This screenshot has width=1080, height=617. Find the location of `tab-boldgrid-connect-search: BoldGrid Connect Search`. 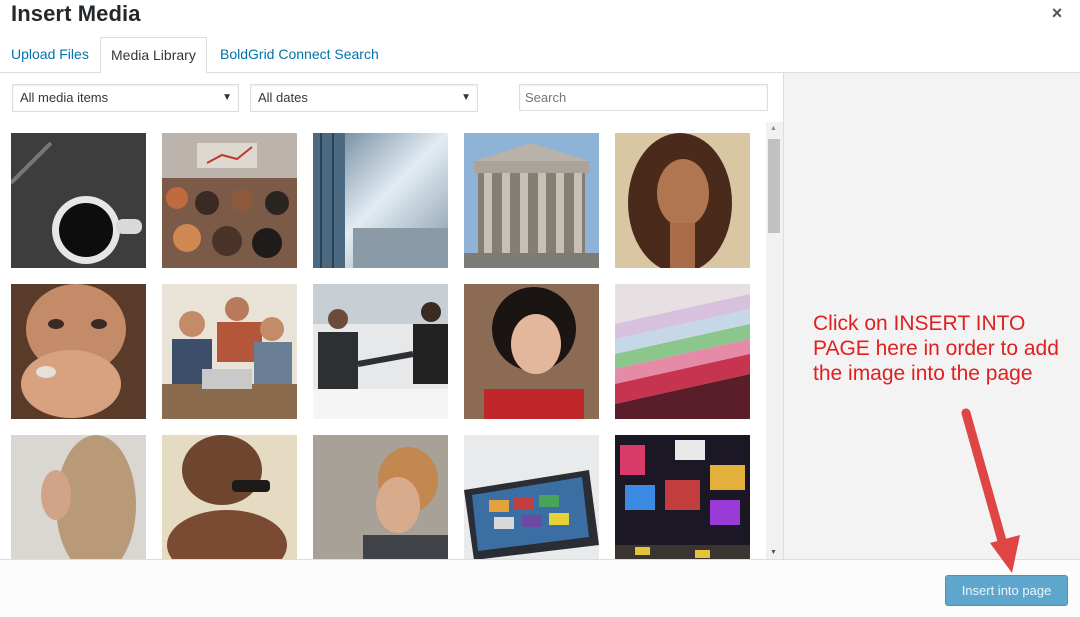

tab-boldgrid-connect-search: BoldGrid Connect Search is located at coordinates (299, 55).